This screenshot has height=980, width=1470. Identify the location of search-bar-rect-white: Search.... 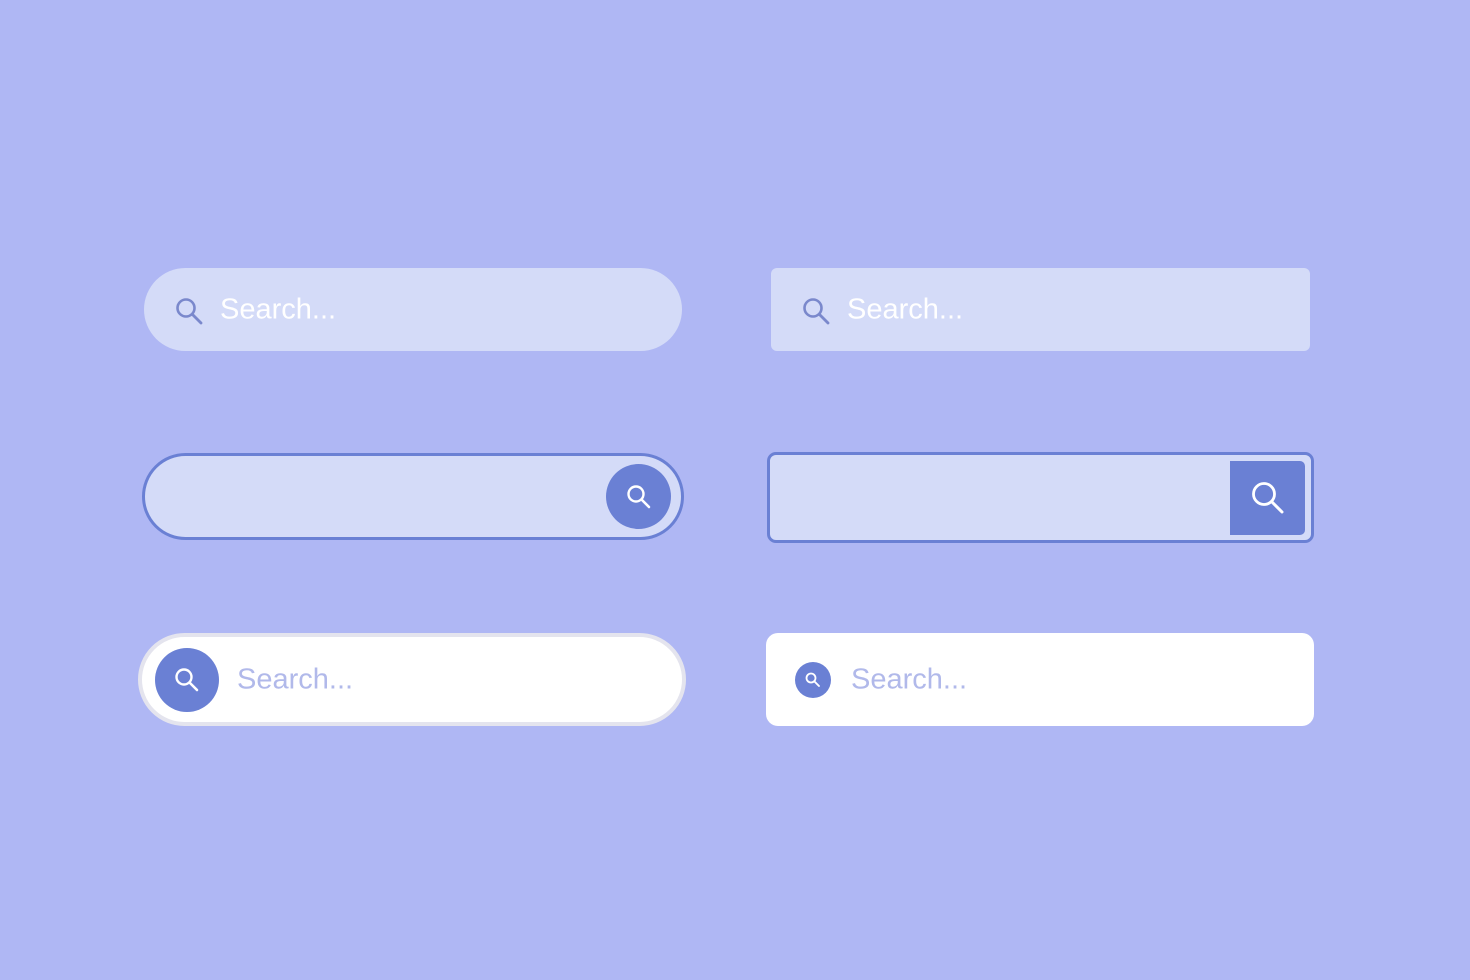
(1040, 679).